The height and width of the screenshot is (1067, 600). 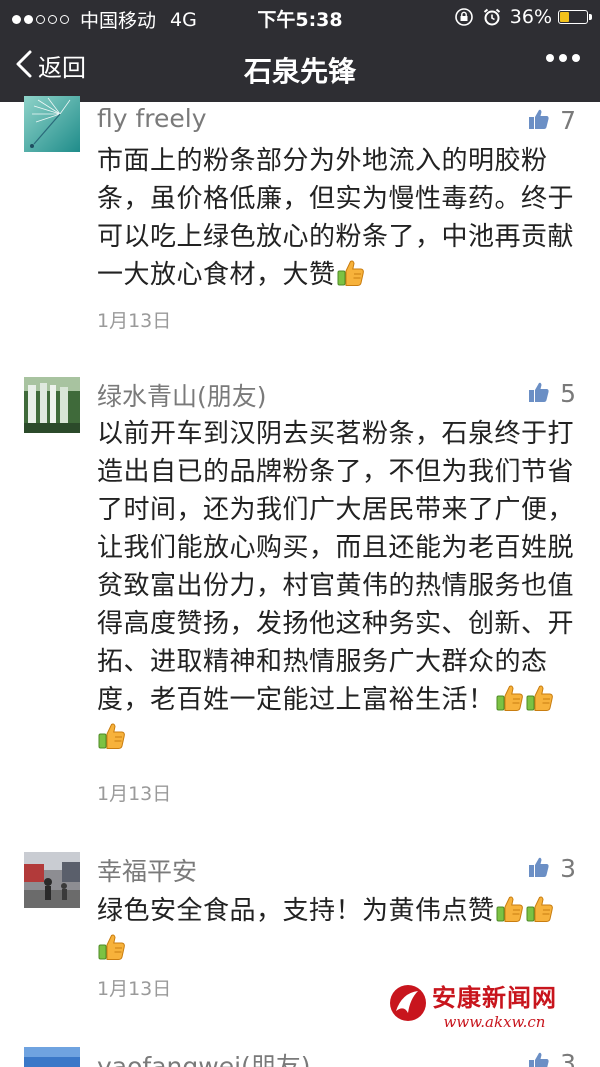 I want to click on thumbs-up-emoji-group, so click(x=351, y=275).